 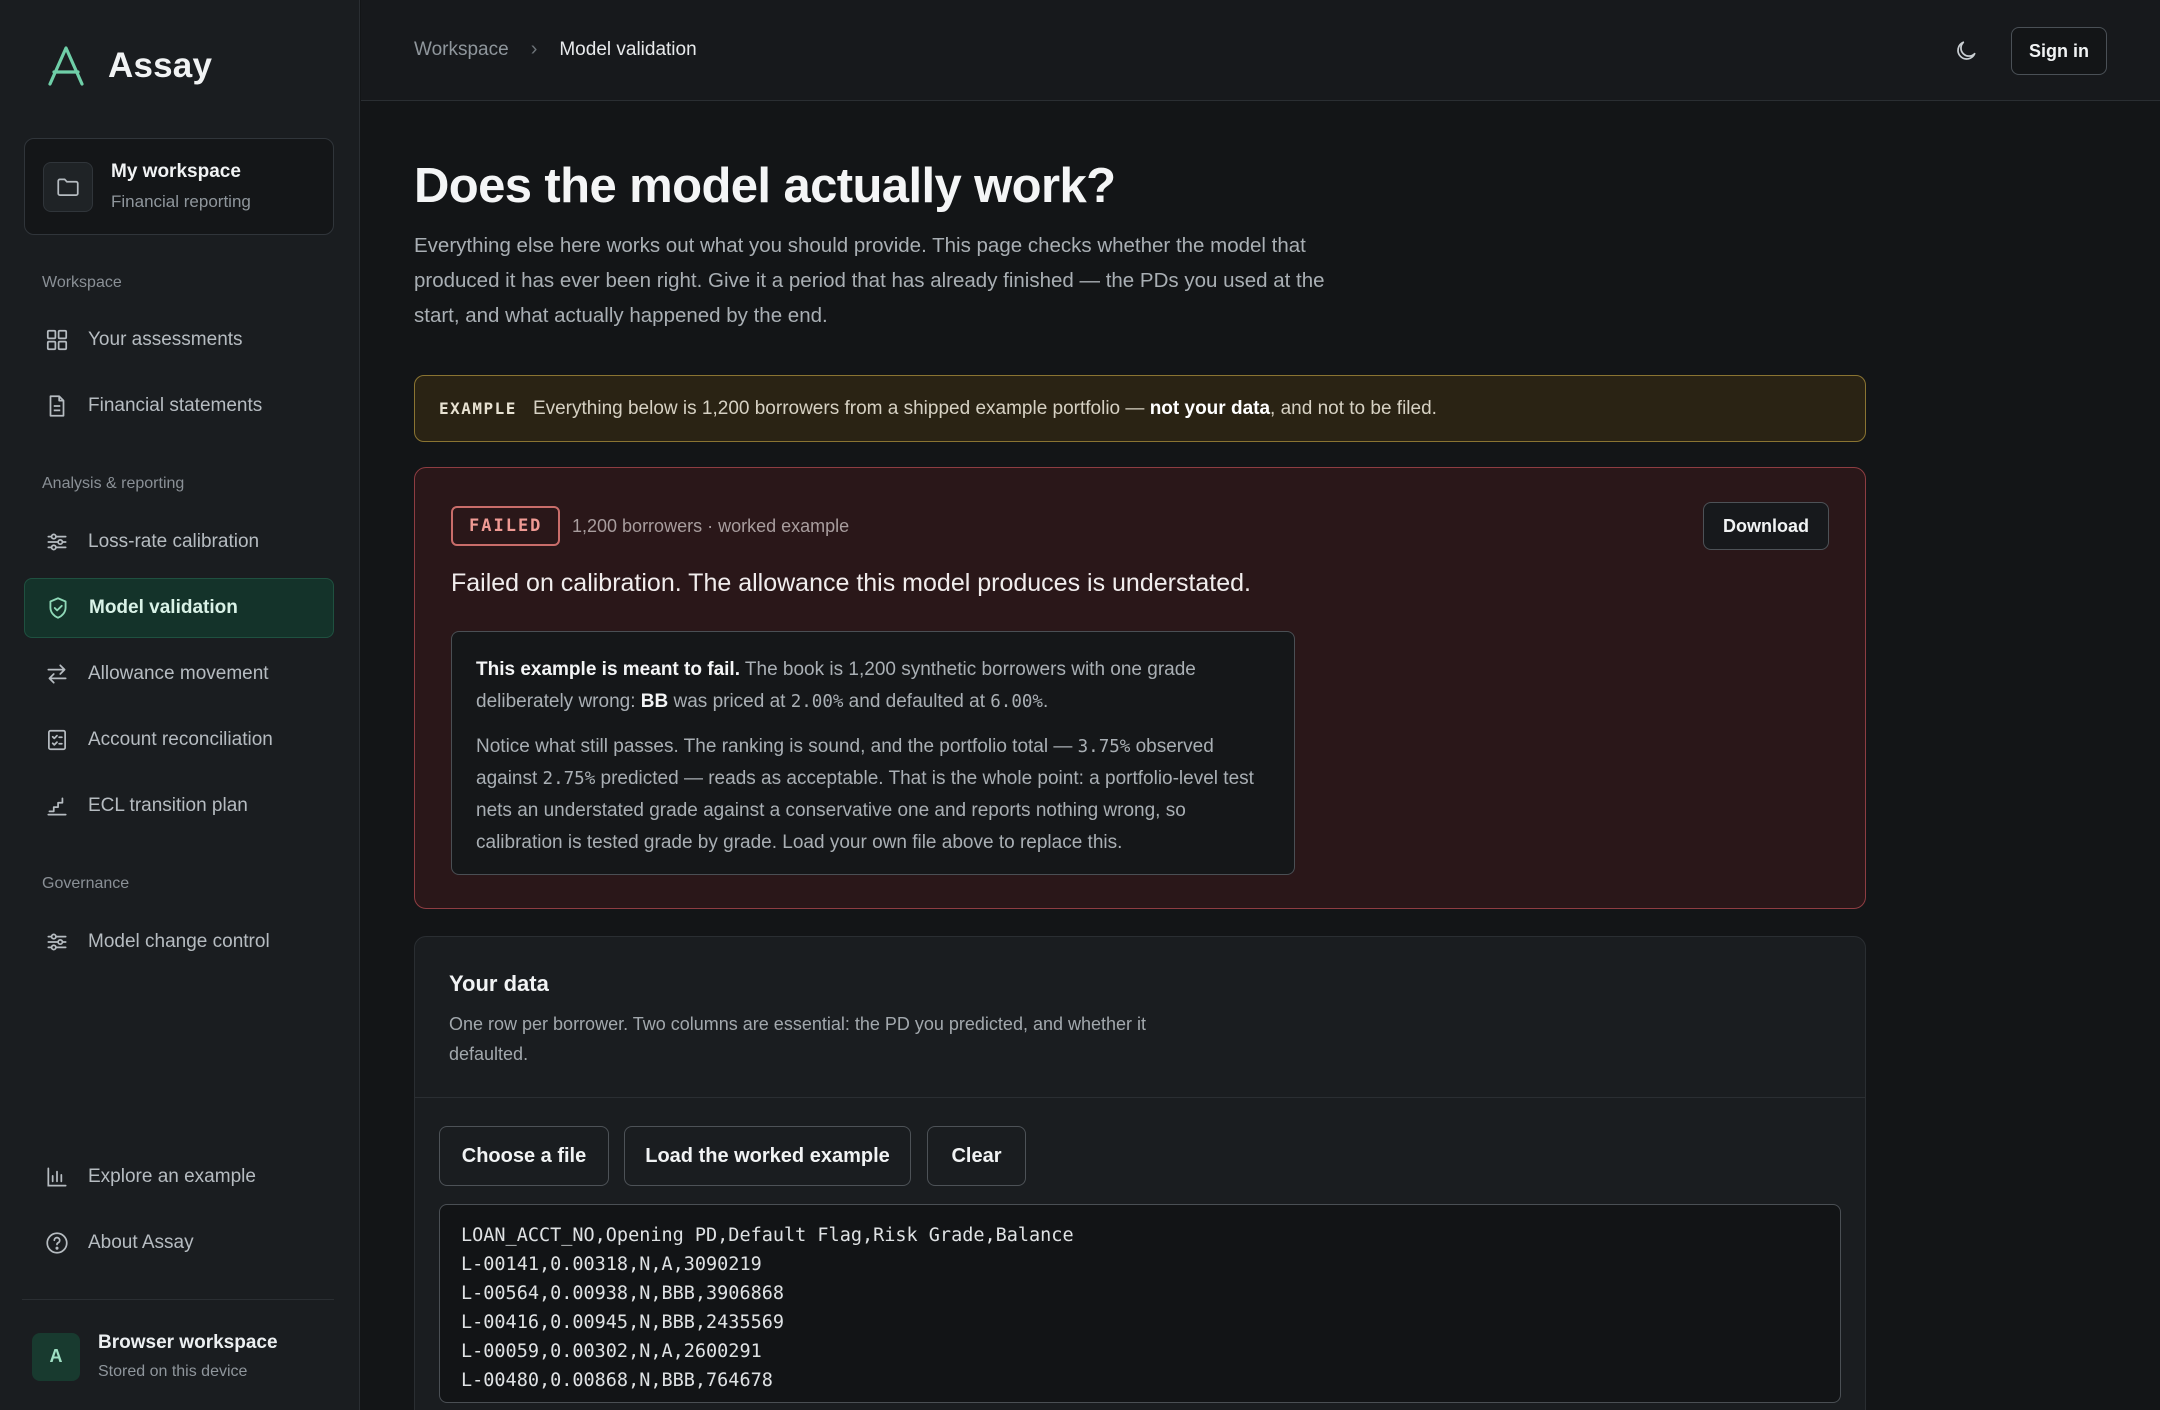 What do you see at coordinates (57, 674) in the screenshot?
I see `arrows-swap-icon` at bounding box center [57, 674].